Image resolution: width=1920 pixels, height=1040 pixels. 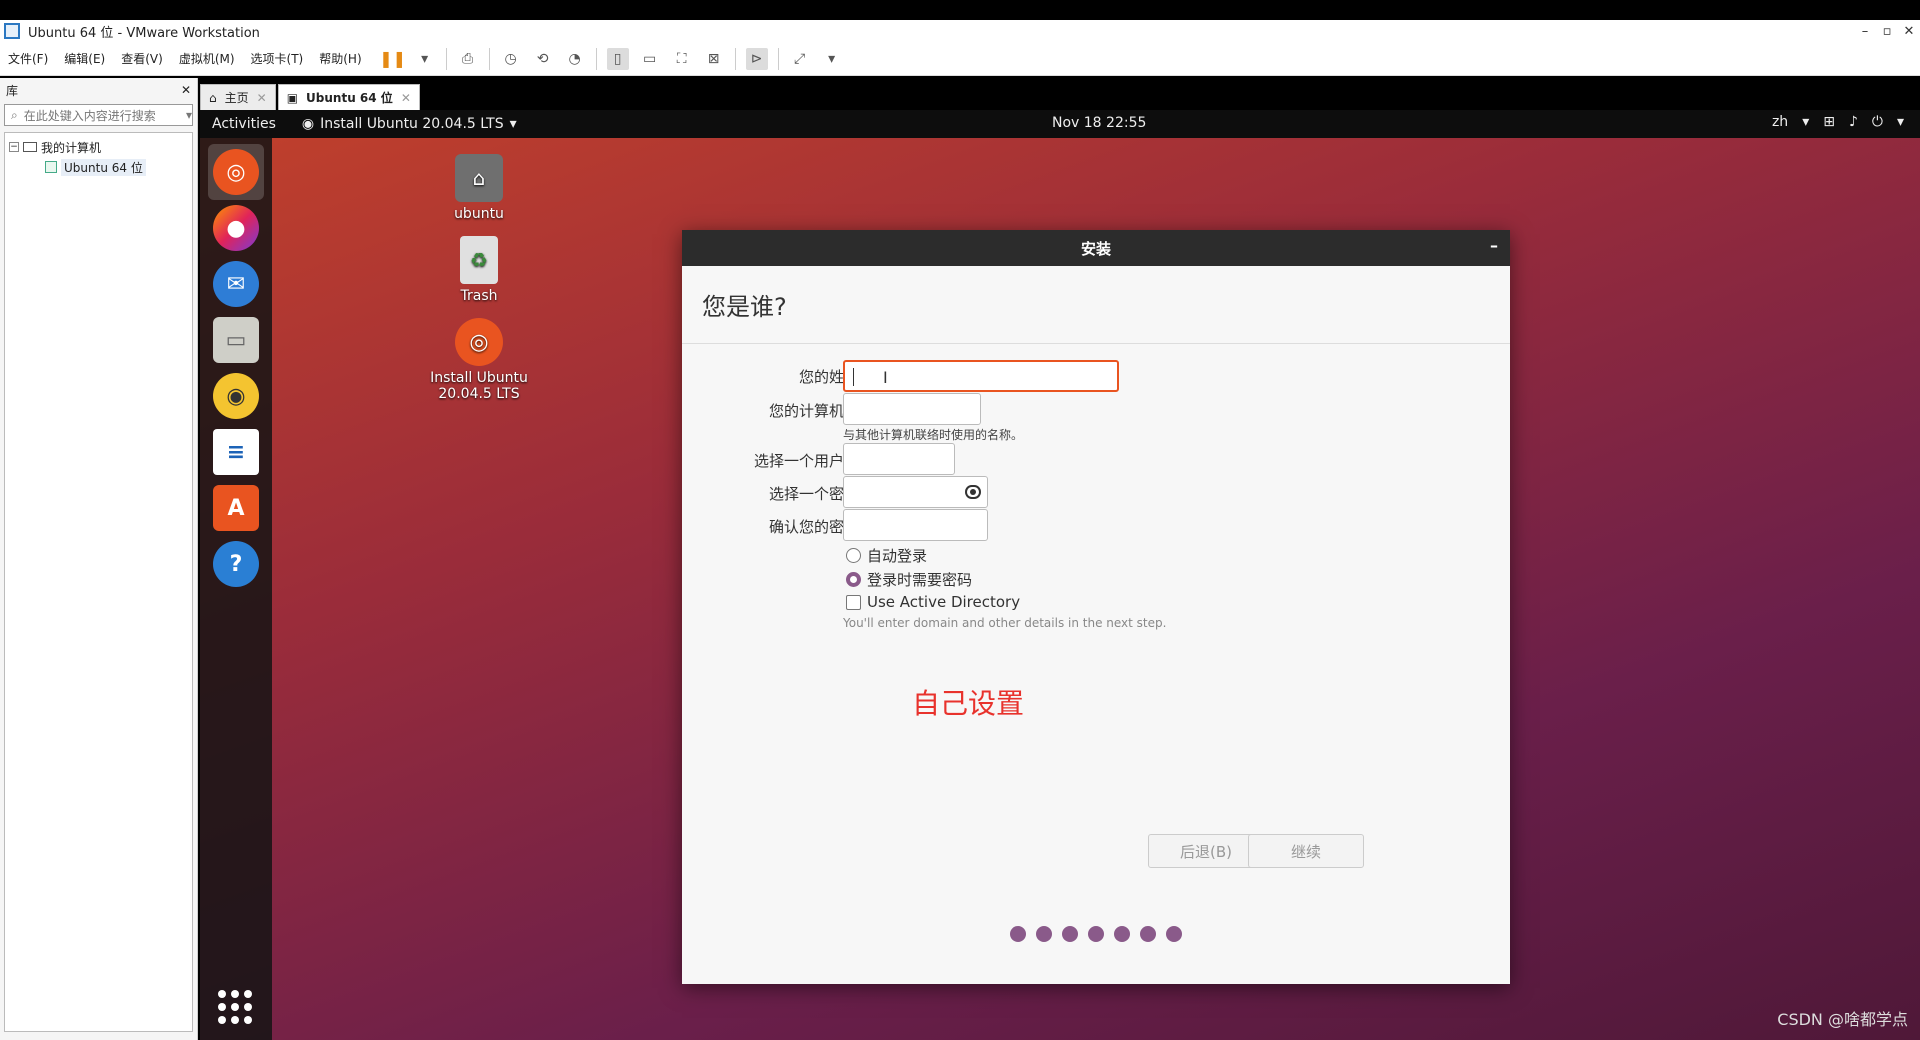 I want to click on require-password-option: 登录时需要密码, so click(x=909, y=579).